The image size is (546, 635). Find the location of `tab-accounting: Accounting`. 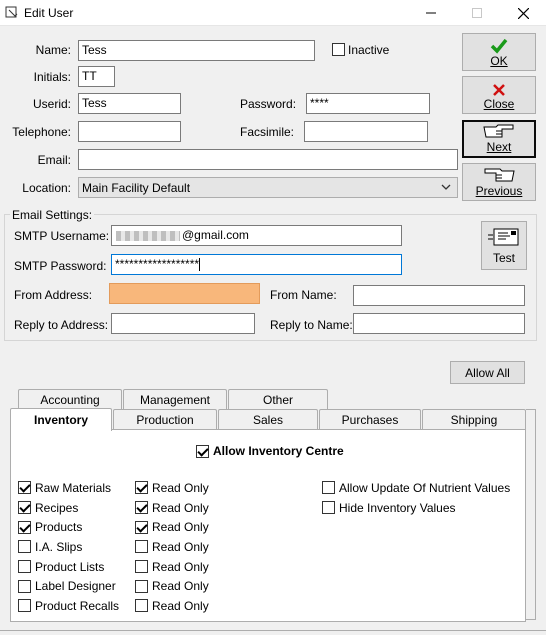

tab-accounting: Accounting is located at coordinates (70, 399).